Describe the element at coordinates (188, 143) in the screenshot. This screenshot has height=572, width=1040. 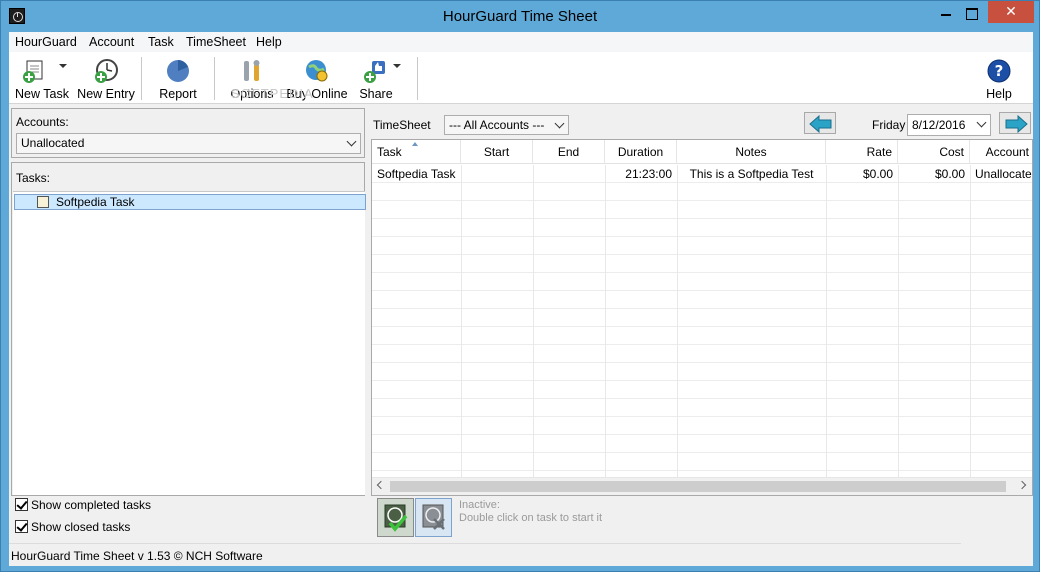
I see `accounts-dropdown: Unallocated` at that location.